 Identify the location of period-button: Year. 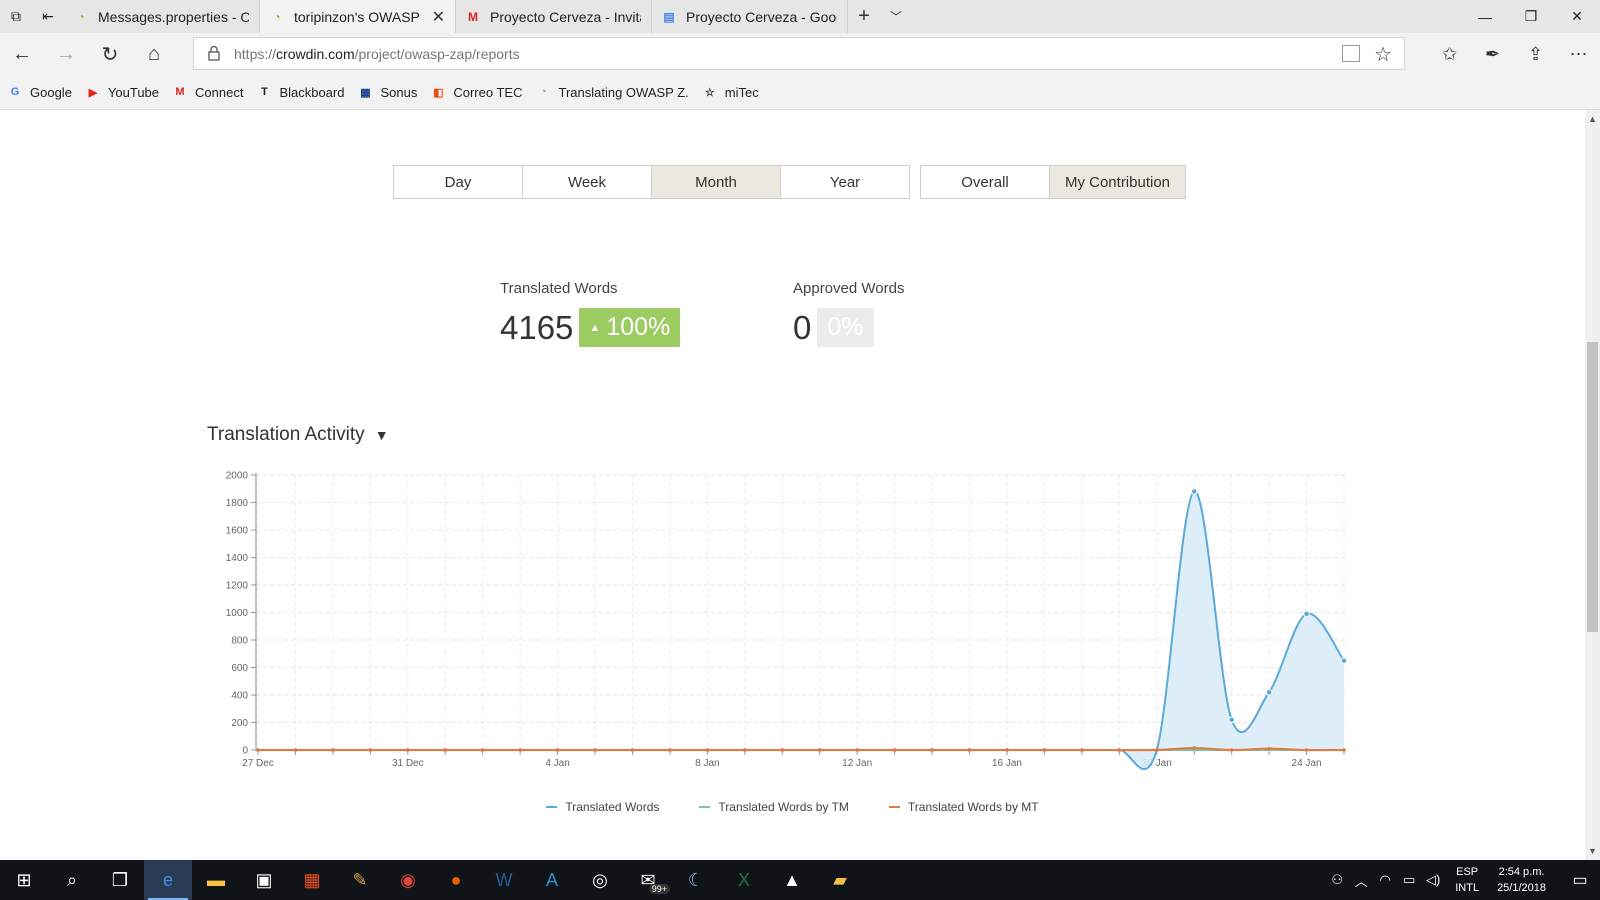
(845, 182).